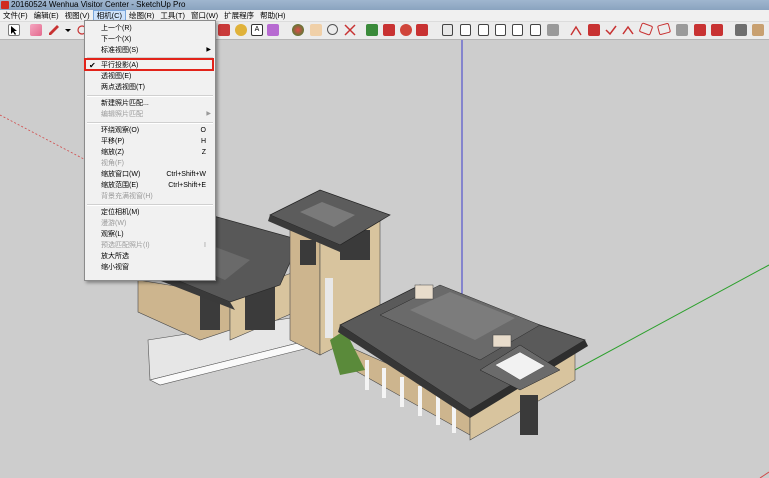  What do you see at coordinates (646, 29) in the screenshot?
I see `smoove-icon` at bounding box center [646, 29].